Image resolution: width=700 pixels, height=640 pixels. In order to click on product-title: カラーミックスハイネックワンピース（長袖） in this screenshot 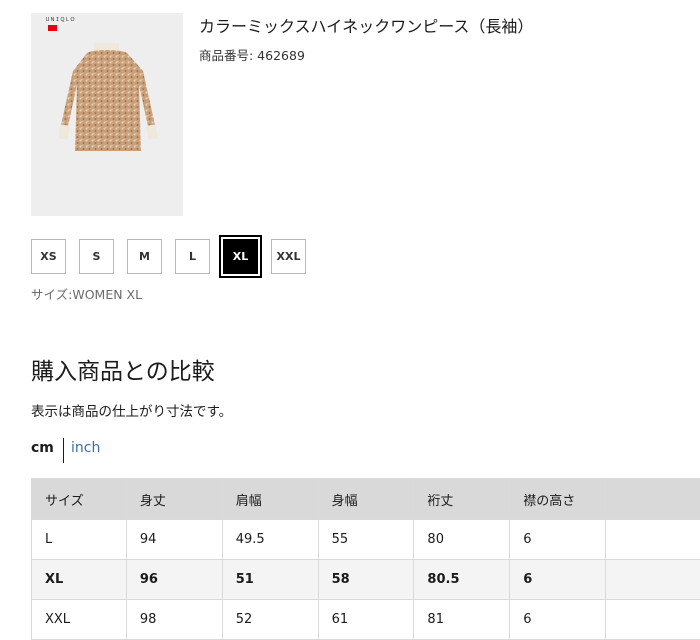, I will do `click(366, 25)`.